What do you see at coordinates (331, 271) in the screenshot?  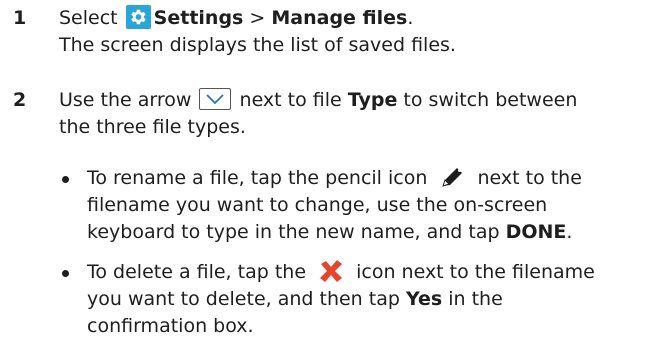 I see `x-icon` at bounding box center [331, 271].